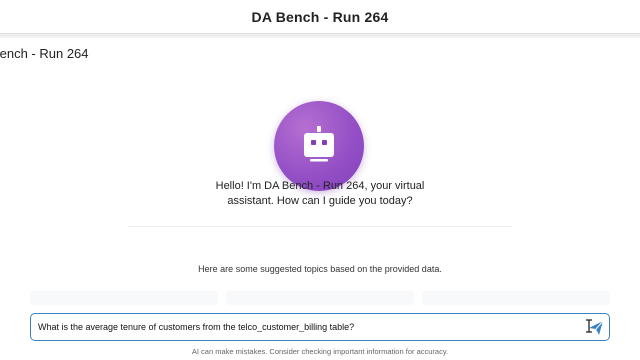 The width and height of the screenshot is (640, 360). I want to click on robot-icon, so click(319, 144).